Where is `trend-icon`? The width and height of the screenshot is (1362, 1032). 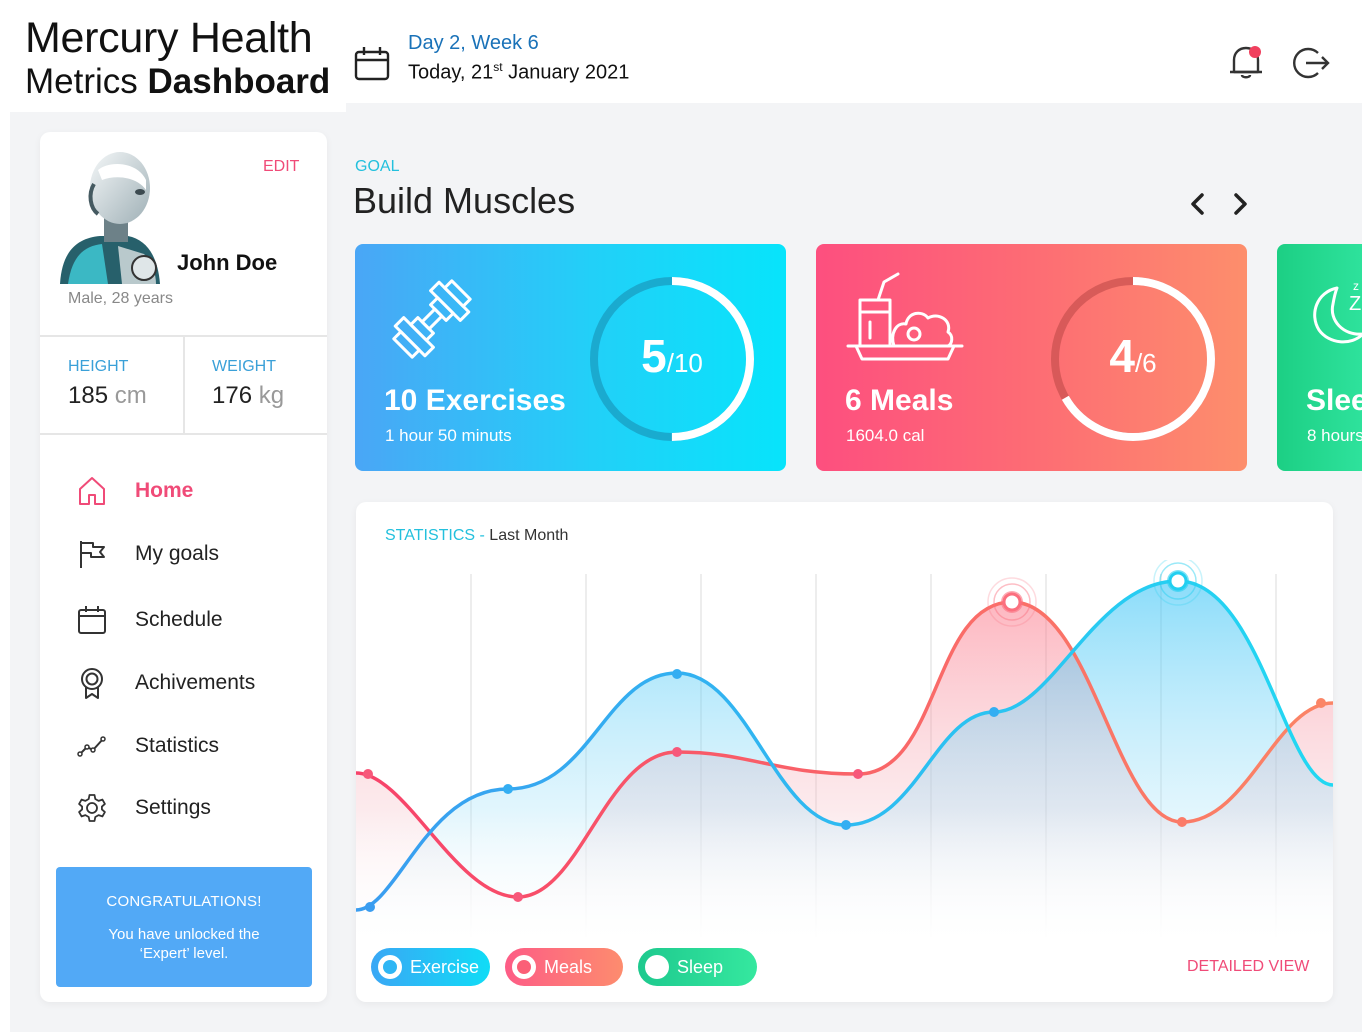
trend-icon is located at coordinates (91, 746).